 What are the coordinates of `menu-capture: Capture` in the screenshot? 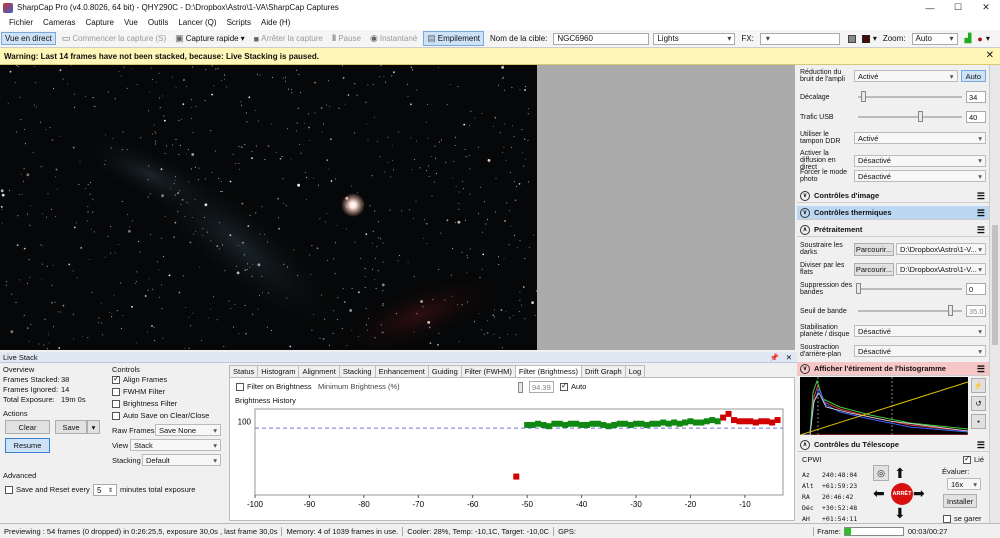 It's located at (99, 22).